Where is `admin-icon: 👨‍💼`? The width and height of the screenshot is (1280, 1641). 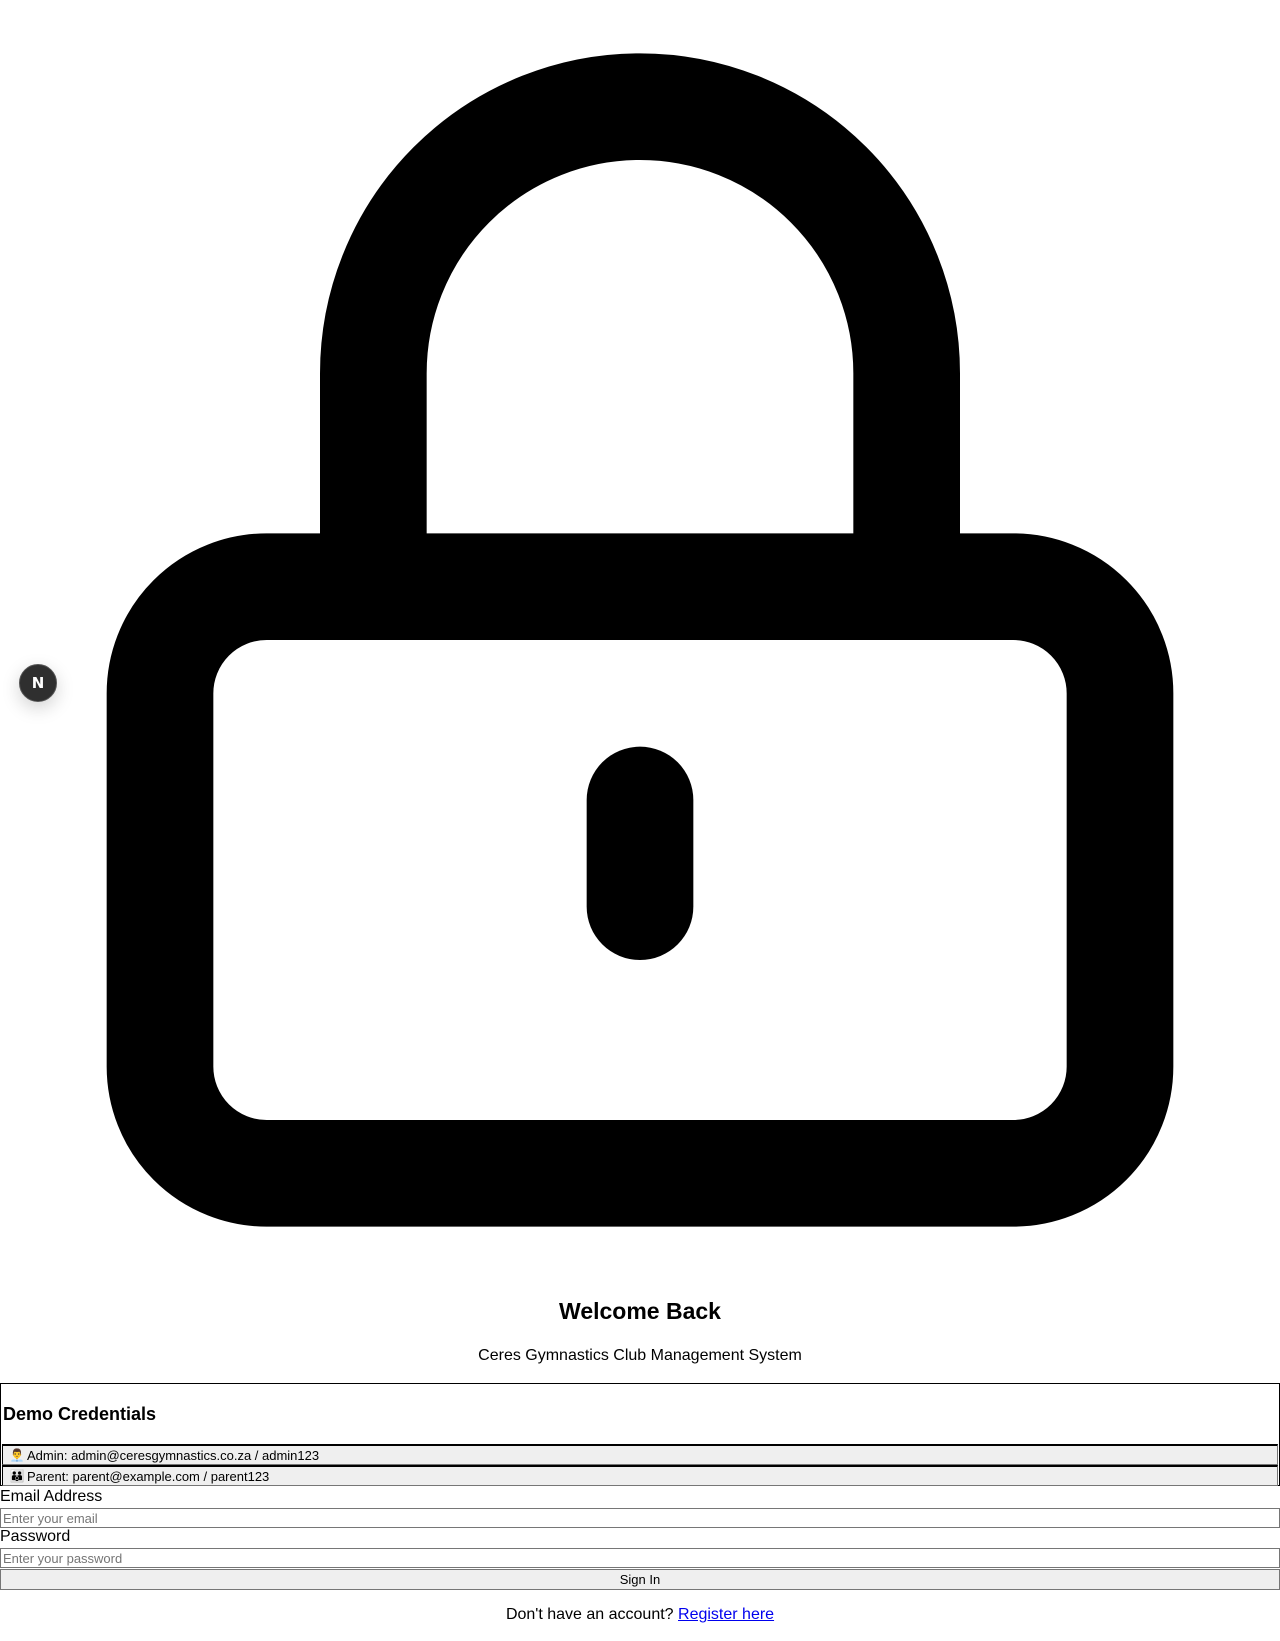 admin-icon: 👨‍💼 is located at coordinates (17, 1455).